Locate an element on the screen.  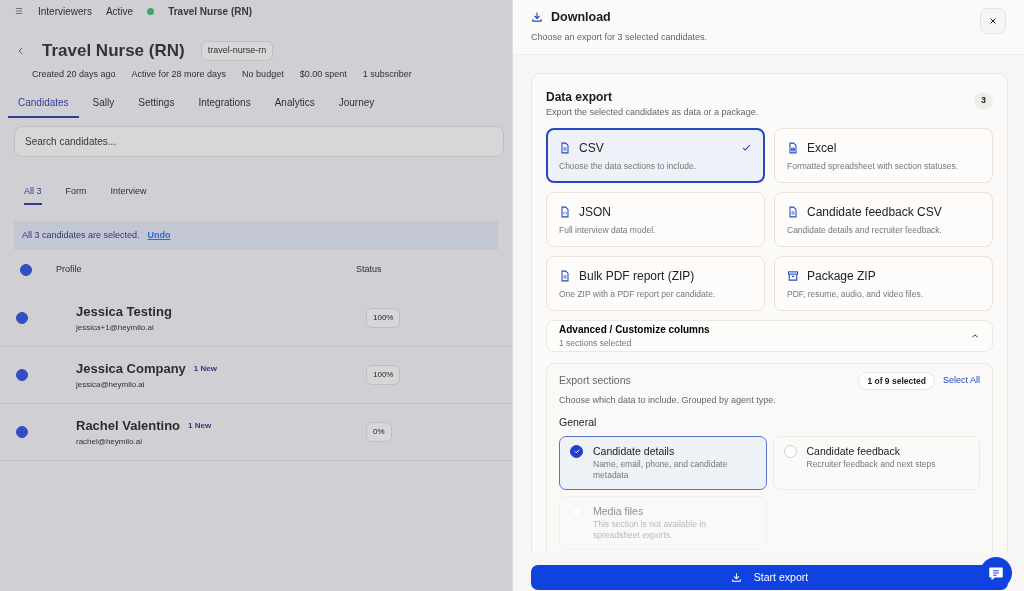
status-dot-icon is located at coordinates (151, 11).